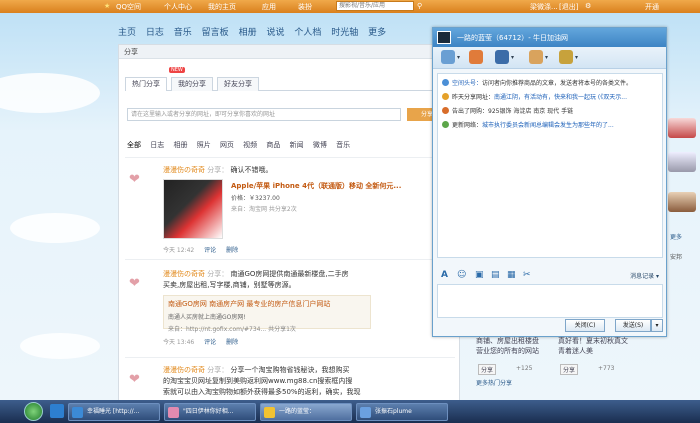 This screenshot has height=423, width=700. Describe the element at coordinates (227, 145) in the screenshot. I see `filter-webpage: 网页` at that location.